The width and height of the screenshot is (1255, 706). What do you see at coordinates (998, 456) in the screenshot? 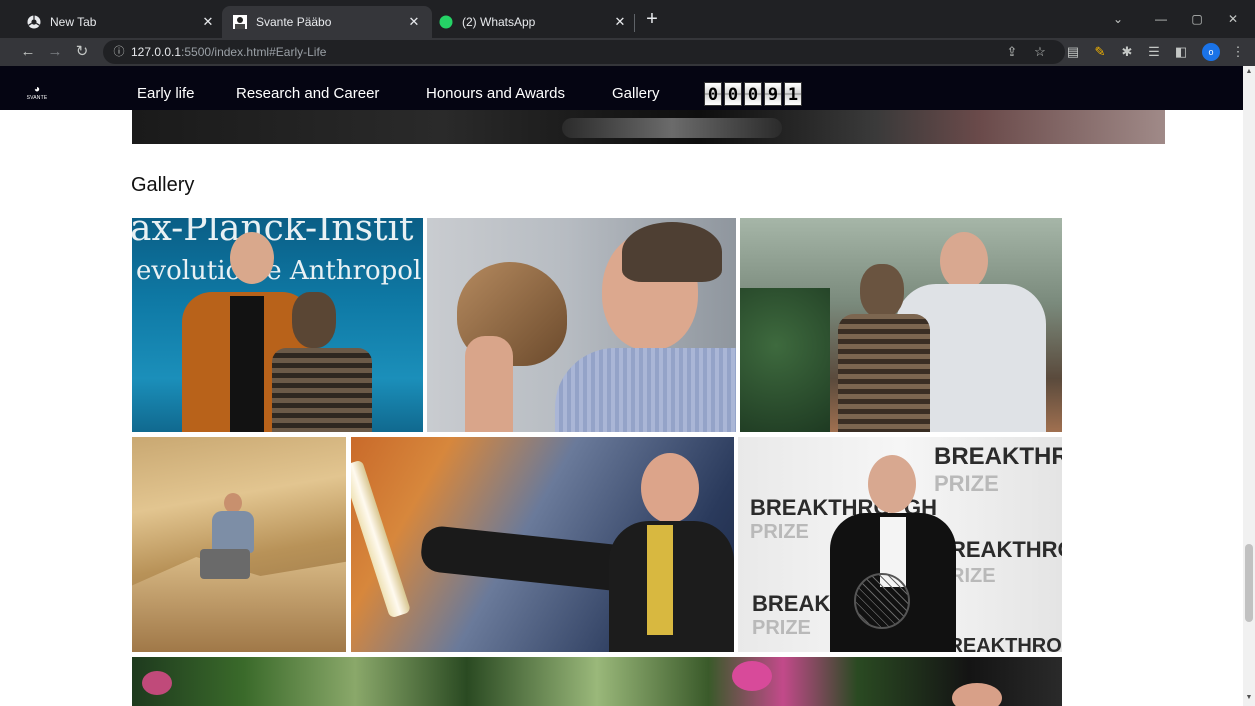
I see `backdrop-text: BREAKTHRO` at bounding box center [998, 456].